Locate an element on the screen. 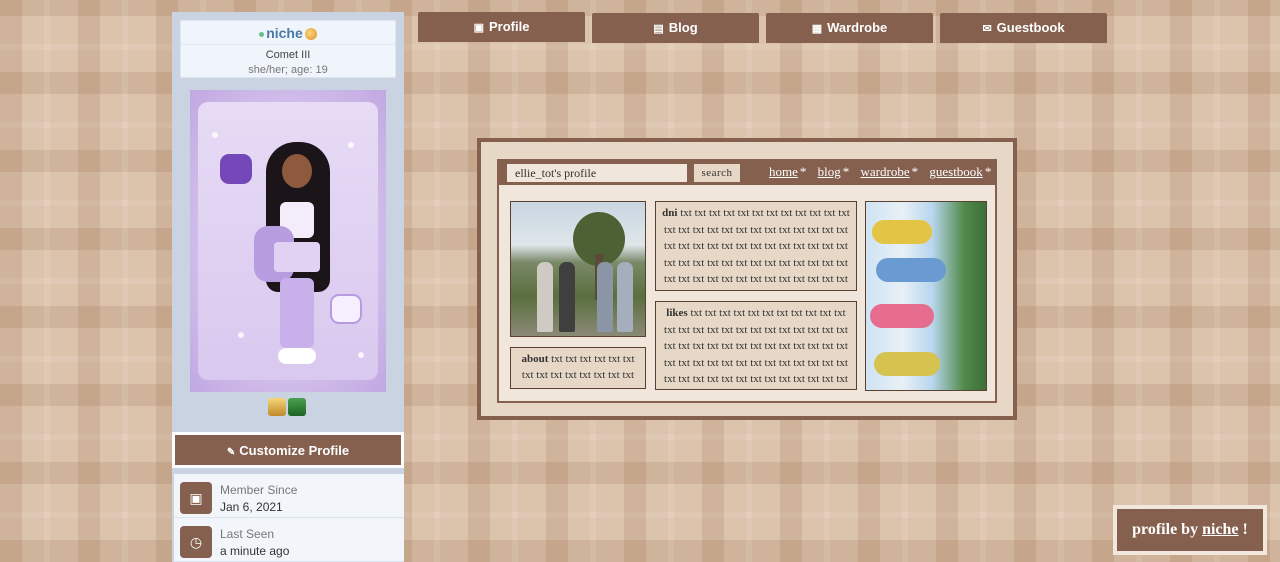  tab-label: Blog is located at coordinates (683, 27).